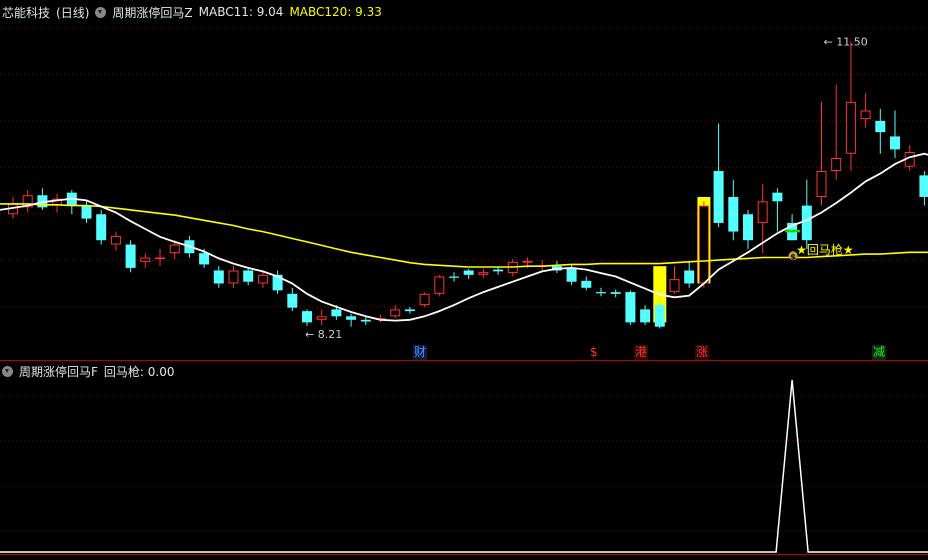 Image resolution: width=928 pixels, height=560 pixels. I want to click on event-tag: 涨, so click(702, 352).